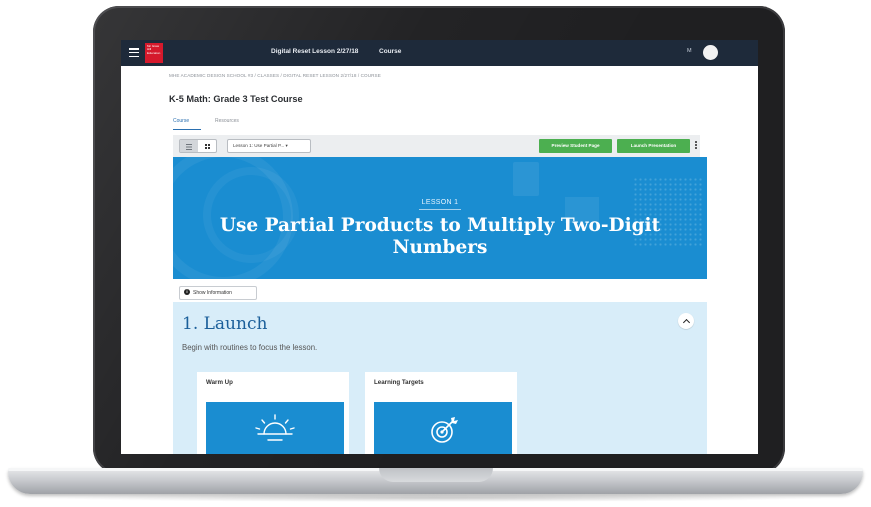  What do you see at coordinates (435, 498) in the screenshot?
I see `laptop-shadow` at bounding box center [435, 498].